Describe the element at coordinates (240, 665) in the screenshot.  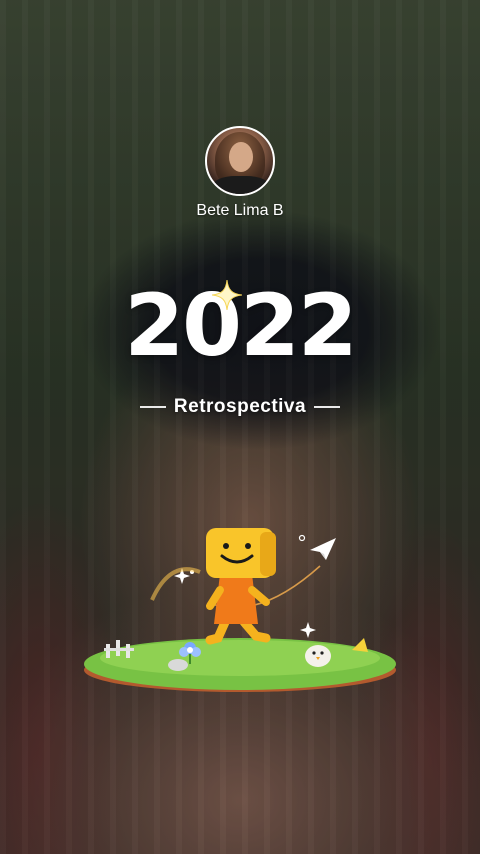
I see `grass-island` at that location.